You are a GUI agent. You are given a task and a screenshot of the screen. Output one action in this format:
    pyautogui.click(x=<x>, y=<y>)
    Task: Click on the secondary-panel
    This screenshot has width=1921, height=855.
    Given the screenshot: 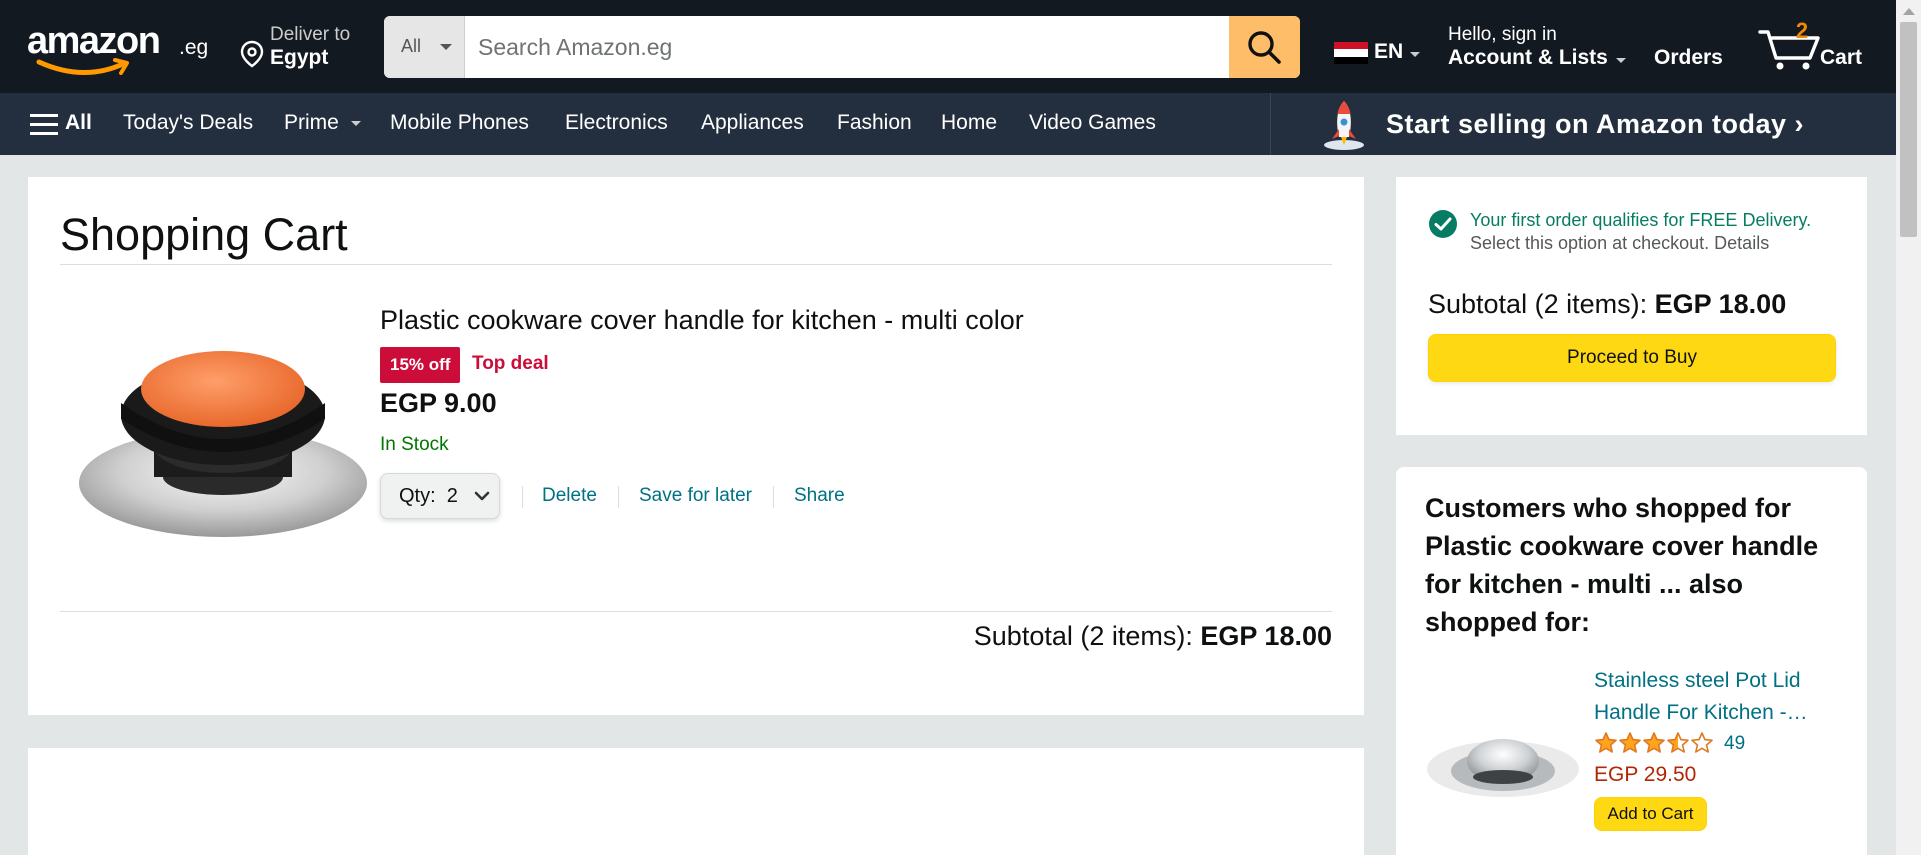 What is the action you would take?
    pyautogui.click(x=696, y=801)
    